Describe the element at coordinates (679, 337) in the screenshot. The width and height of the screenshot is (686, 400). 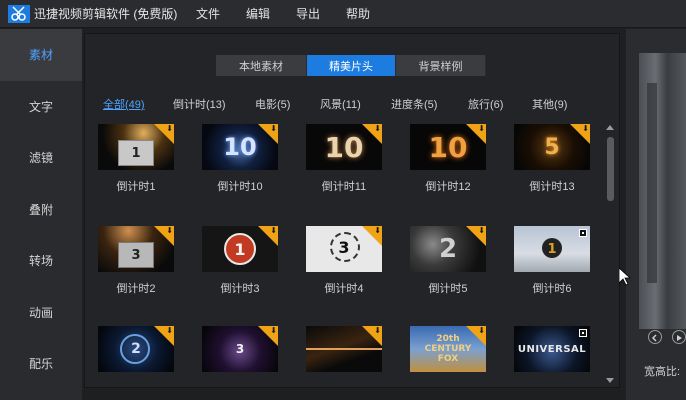
I see `play-icon` at that location.